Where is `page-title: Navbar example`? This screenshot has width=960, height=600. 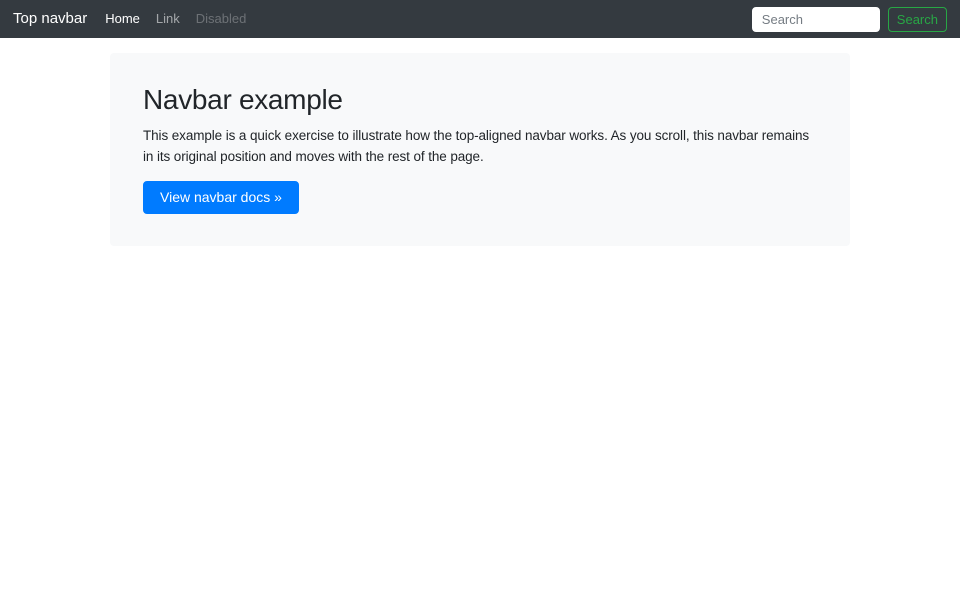
page-title: Navbar example is located at coordinates (243, 99).